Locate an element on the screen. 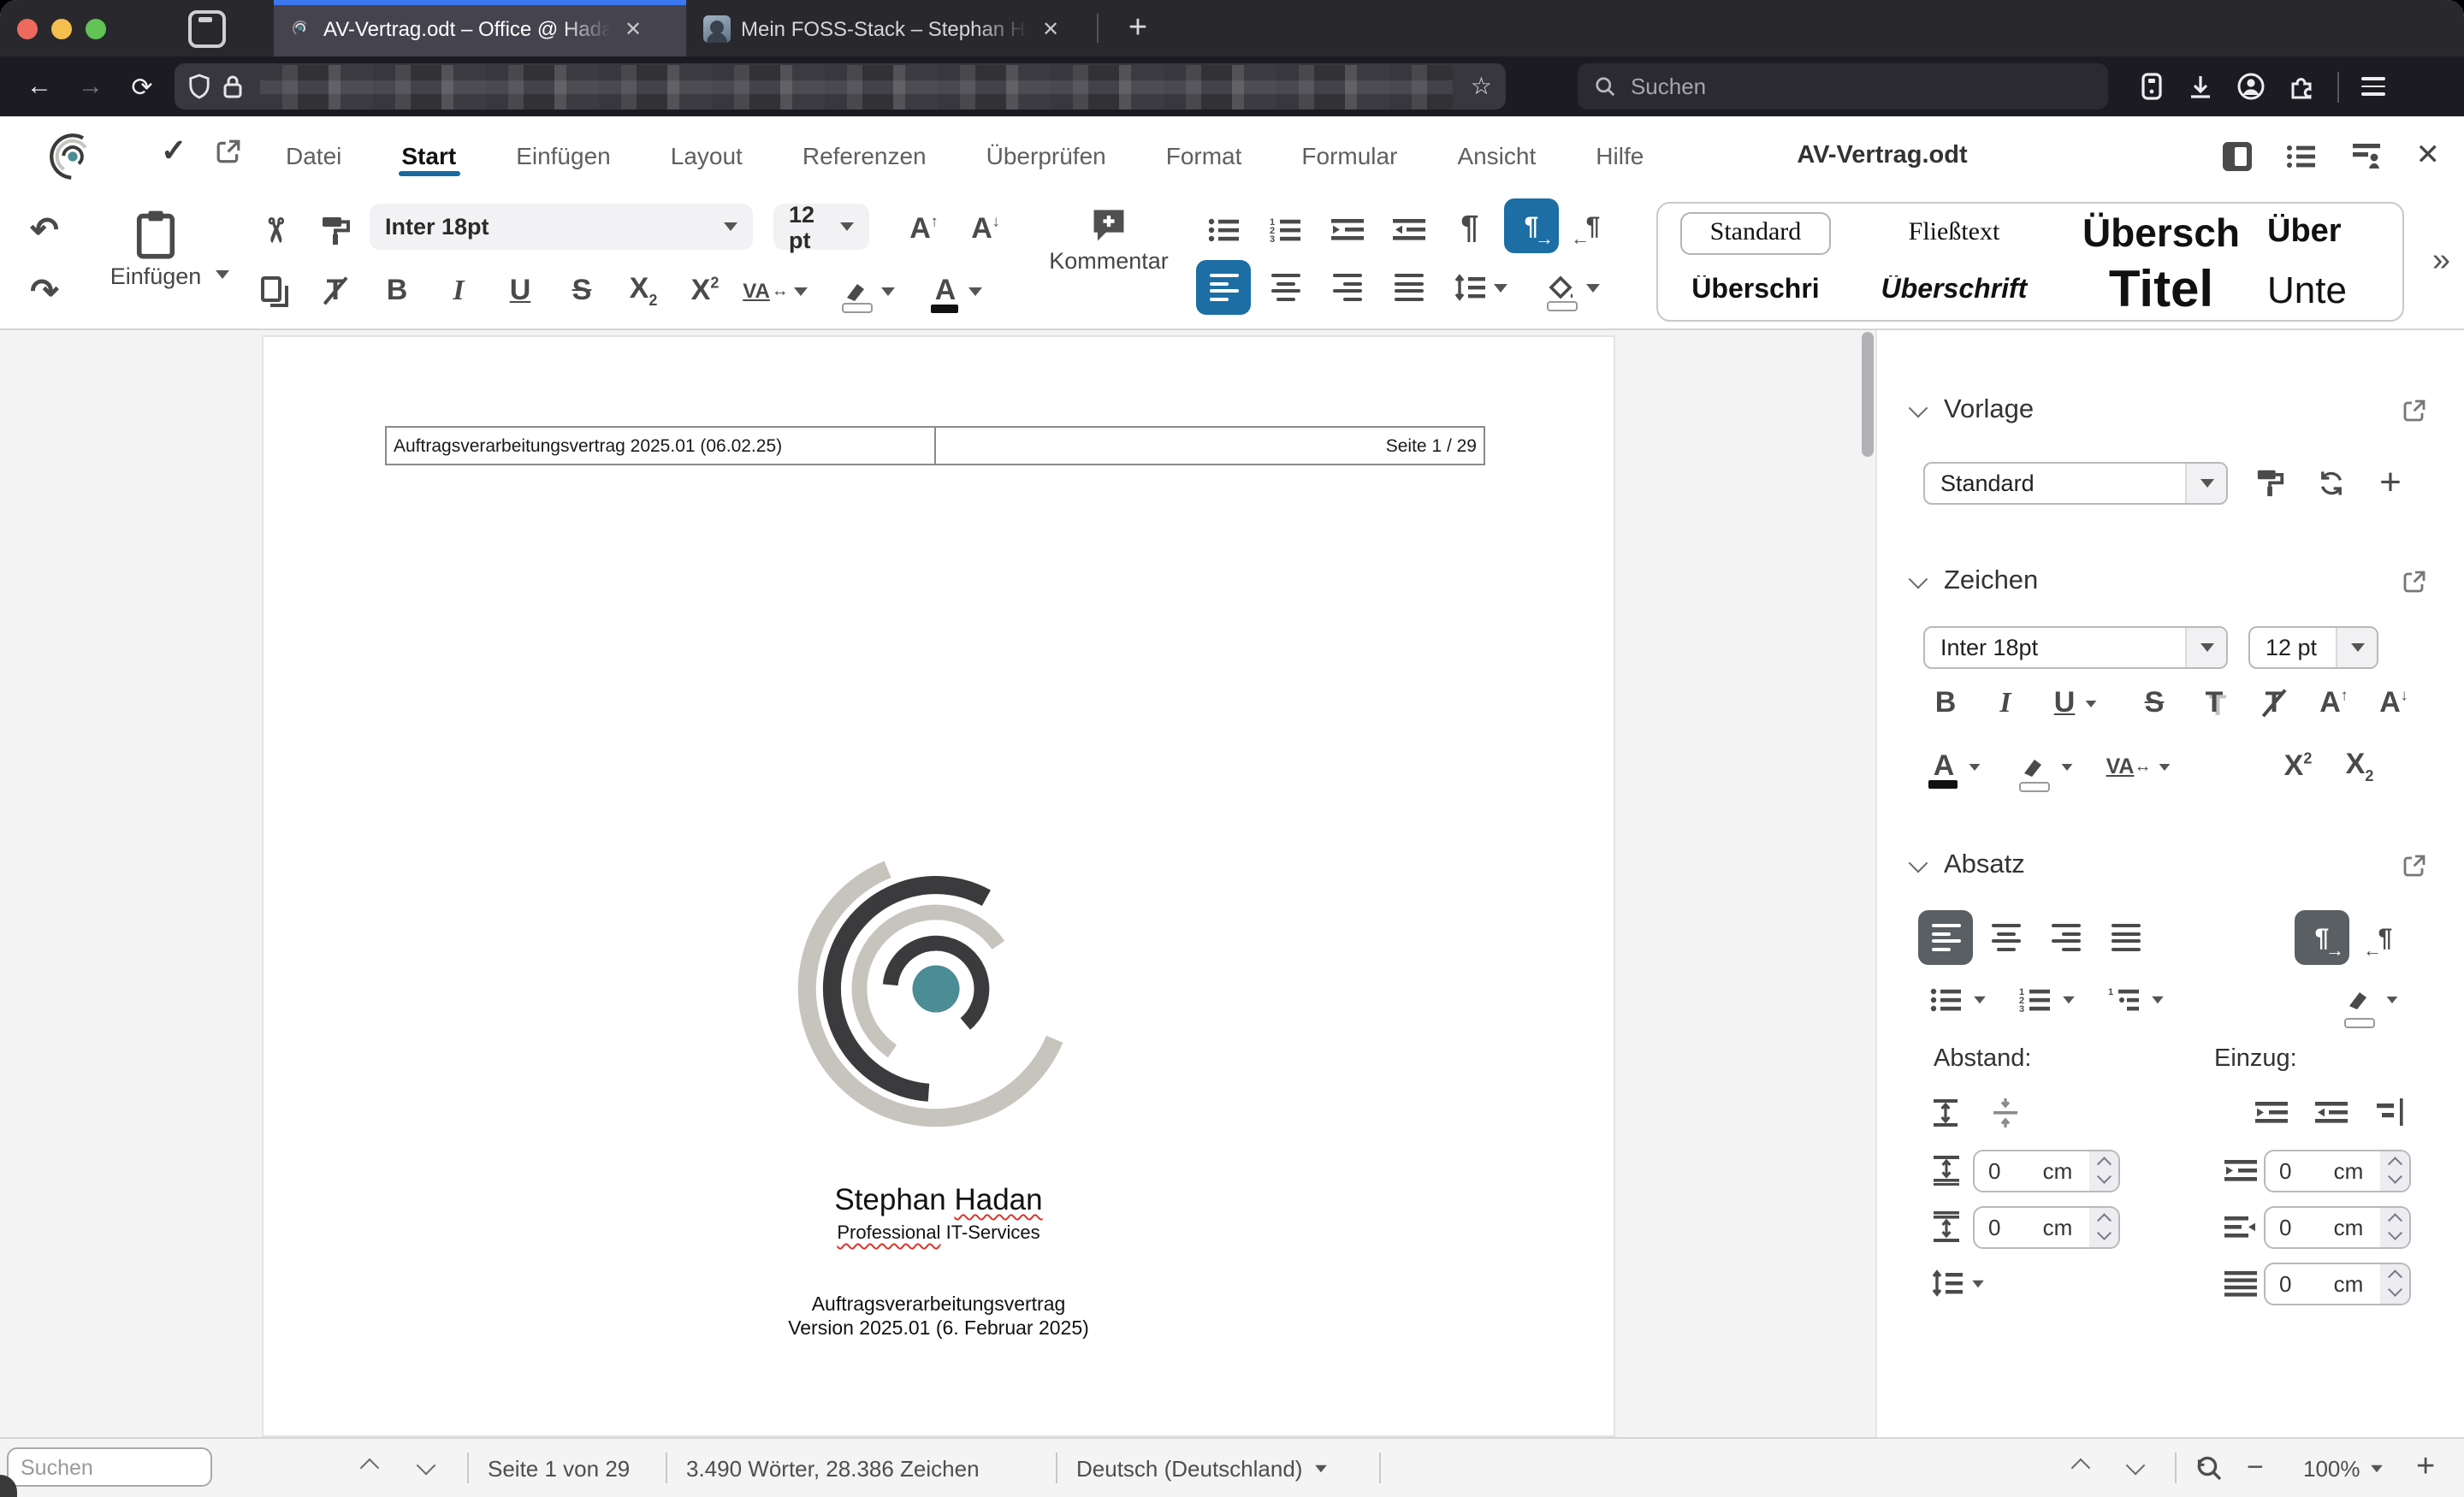  sidebar-clear-formatting-button: T is located at coordinates (2274, 703).